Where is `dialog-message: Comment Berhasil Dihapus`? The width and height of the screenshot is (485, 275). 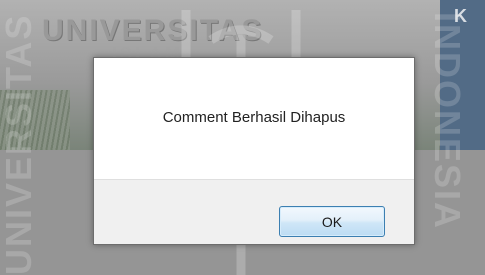
dialog-message: Comment Berhasil Dihapus is located at coordinates (254, 117).